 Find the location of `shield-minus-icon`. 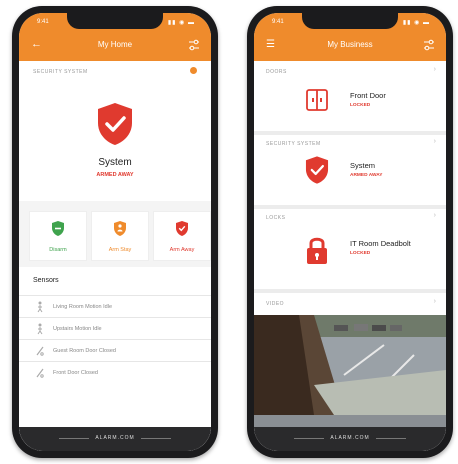

shield-minus-icon is located at coordinates (58, 228).